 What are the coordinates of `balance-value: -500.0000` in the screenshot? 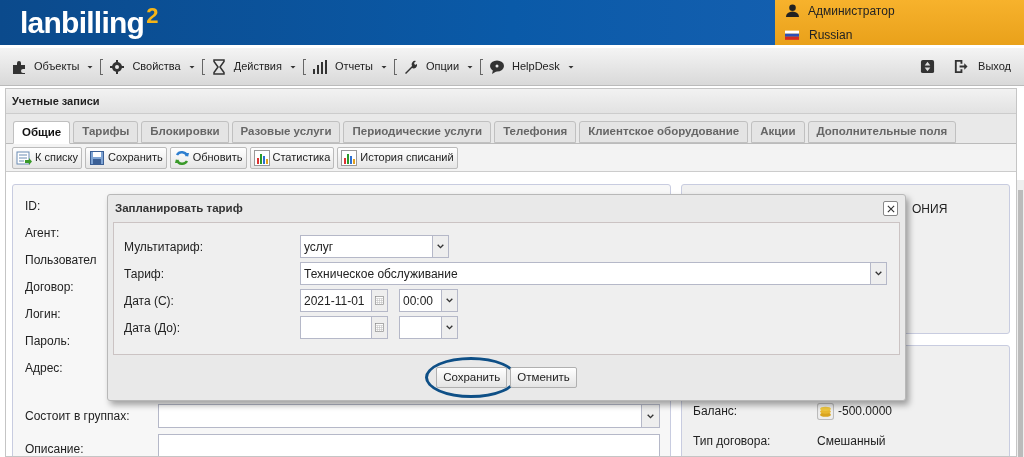 It's located at (865, 411).